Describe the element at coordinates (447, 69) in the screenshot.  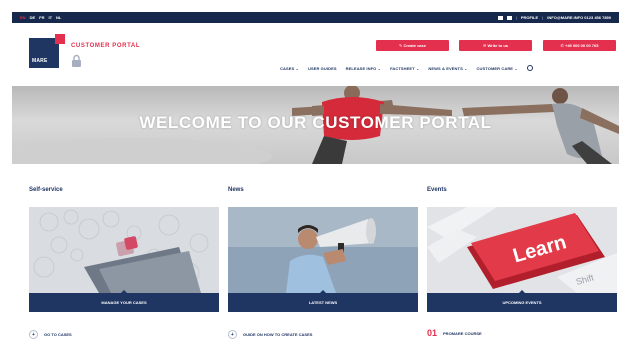
I see `nav-item-news-events: NEWS & EVENTS ⌄` at that location.